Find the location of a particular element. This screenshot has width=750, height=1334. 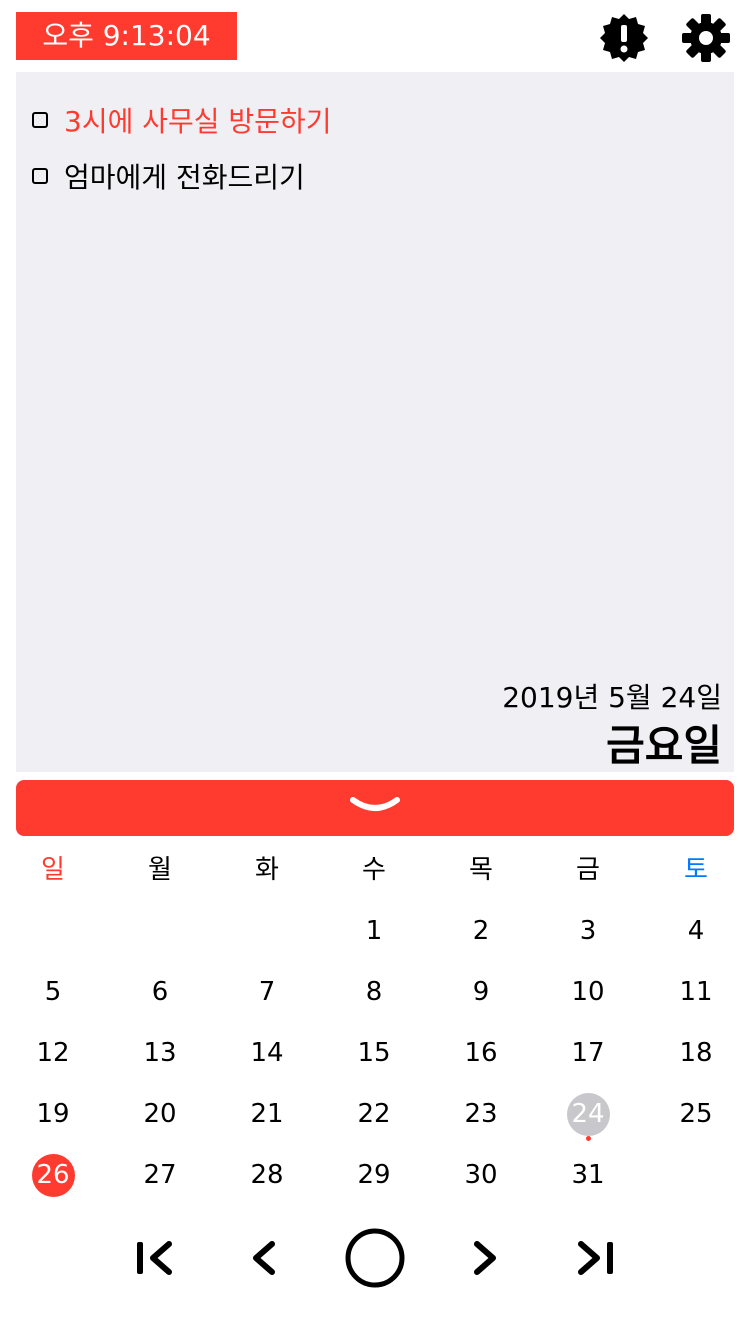

collapse-calendar-button is located at coordinates (375, 808).